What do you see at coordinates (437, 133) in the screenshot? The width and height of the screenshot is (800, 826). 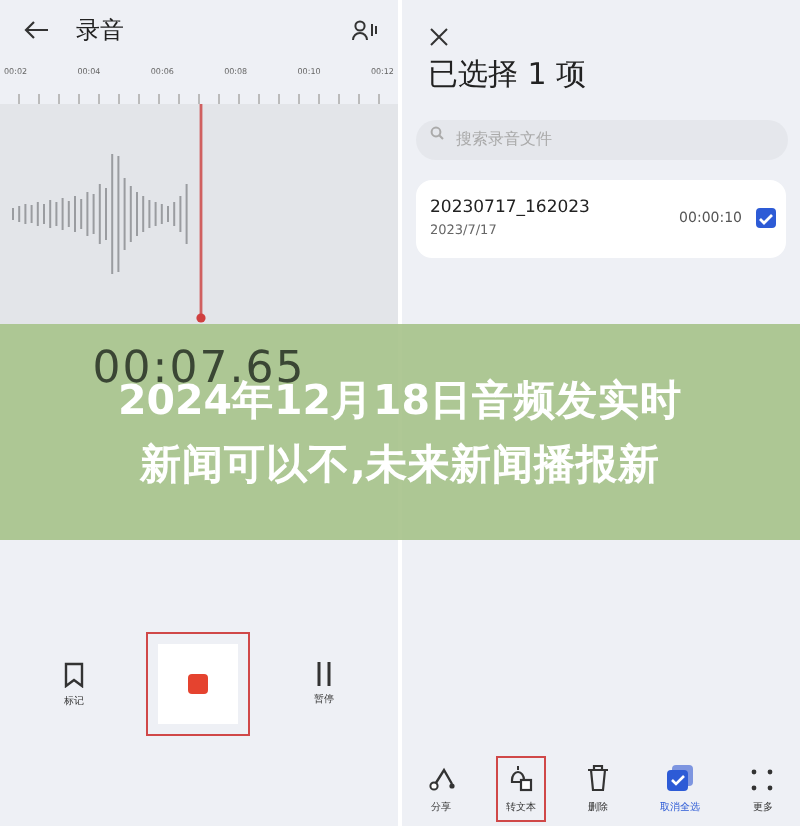 I see `search-icon` at bounding box center [437, 133].